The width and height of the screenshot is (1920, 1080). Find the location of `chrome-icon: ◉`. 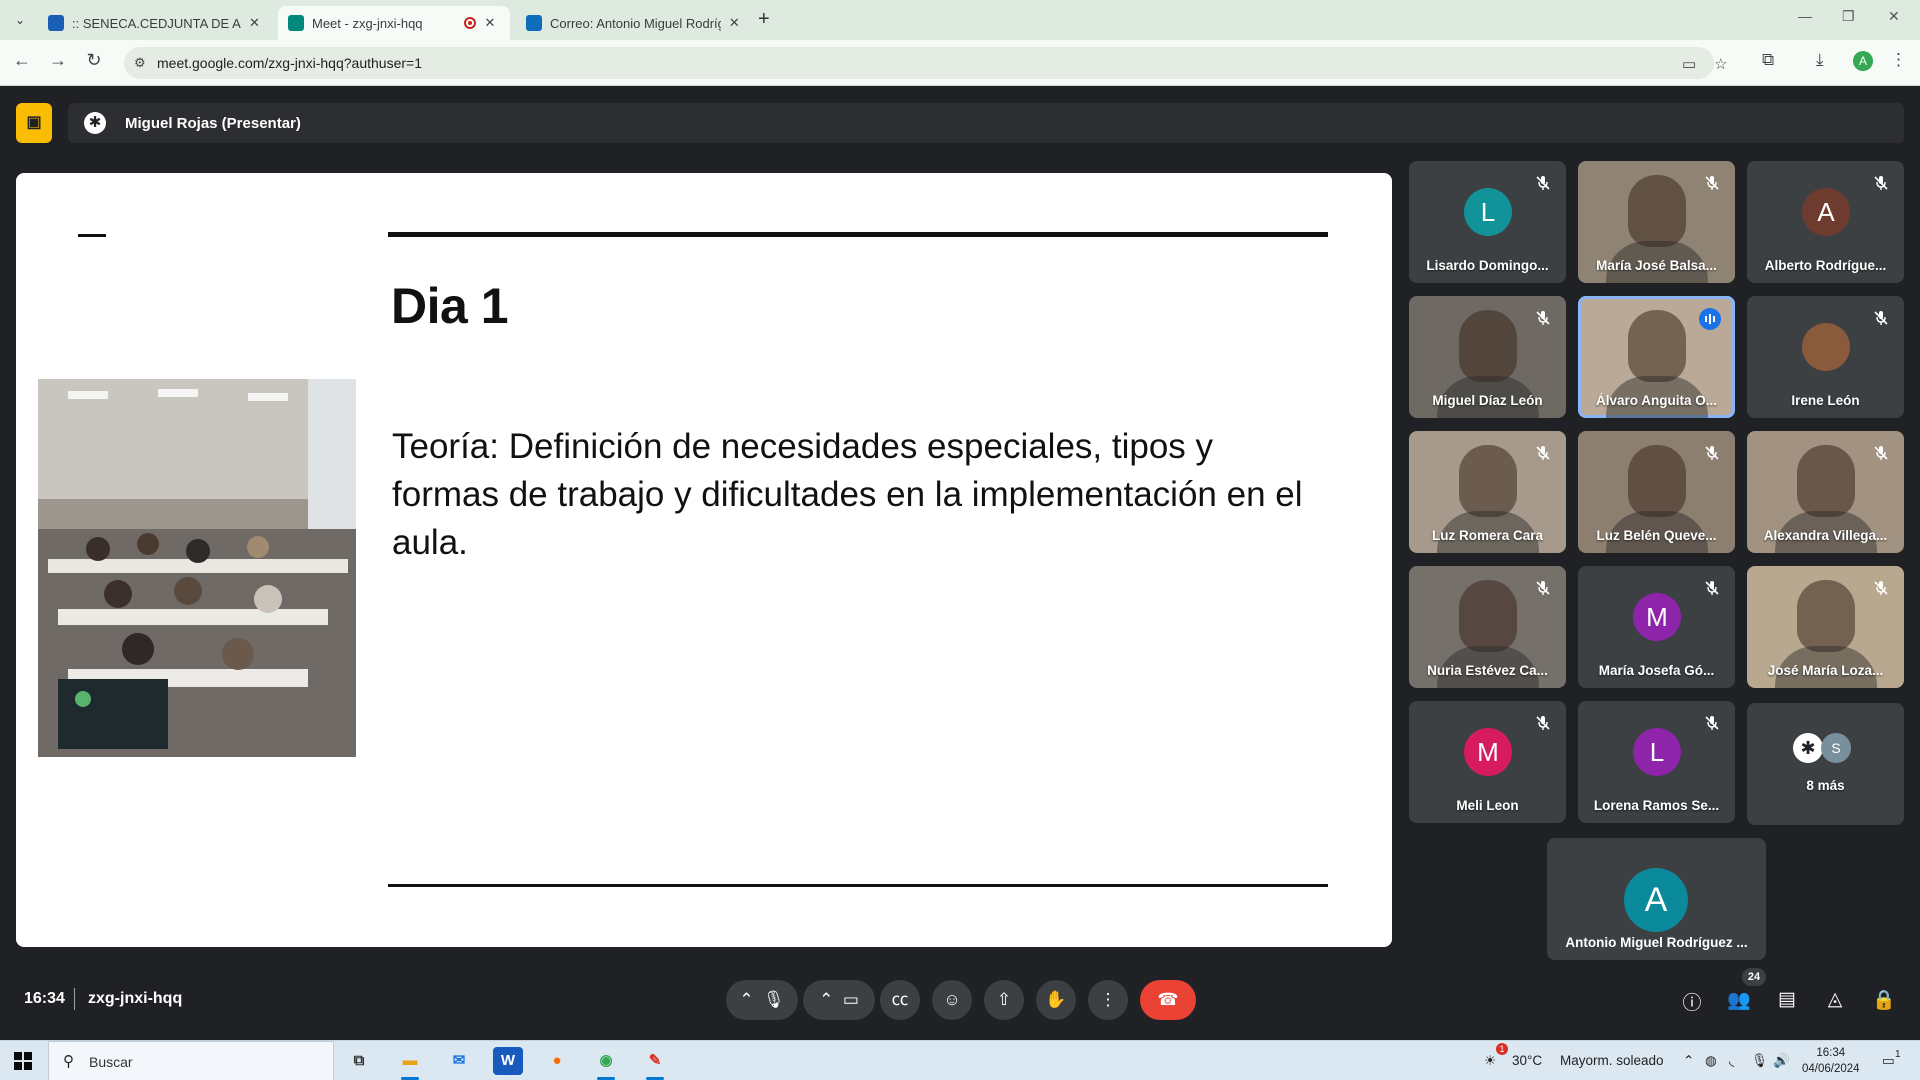

chrome-icon: ◉ is located at coordinates (606, 1063).